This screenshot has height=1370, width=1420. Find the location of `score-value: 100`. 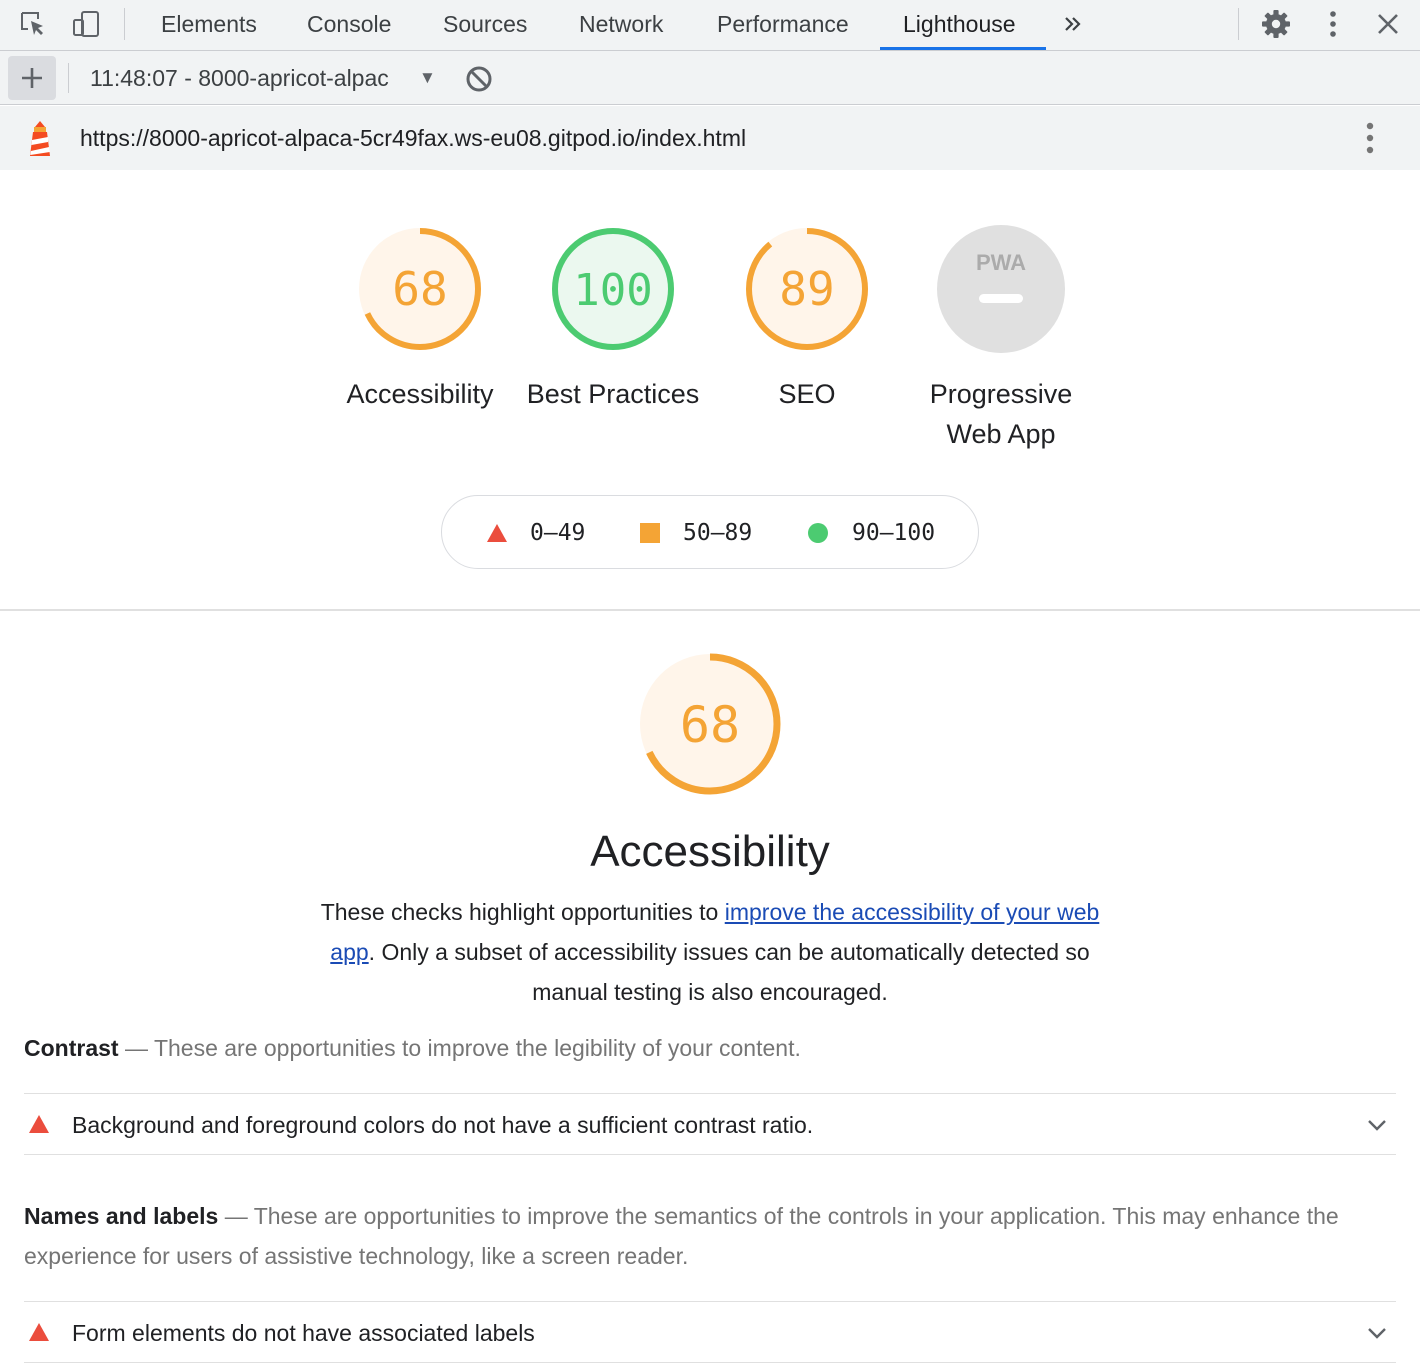

score-value: 100 is located at coordinates (612, 290).